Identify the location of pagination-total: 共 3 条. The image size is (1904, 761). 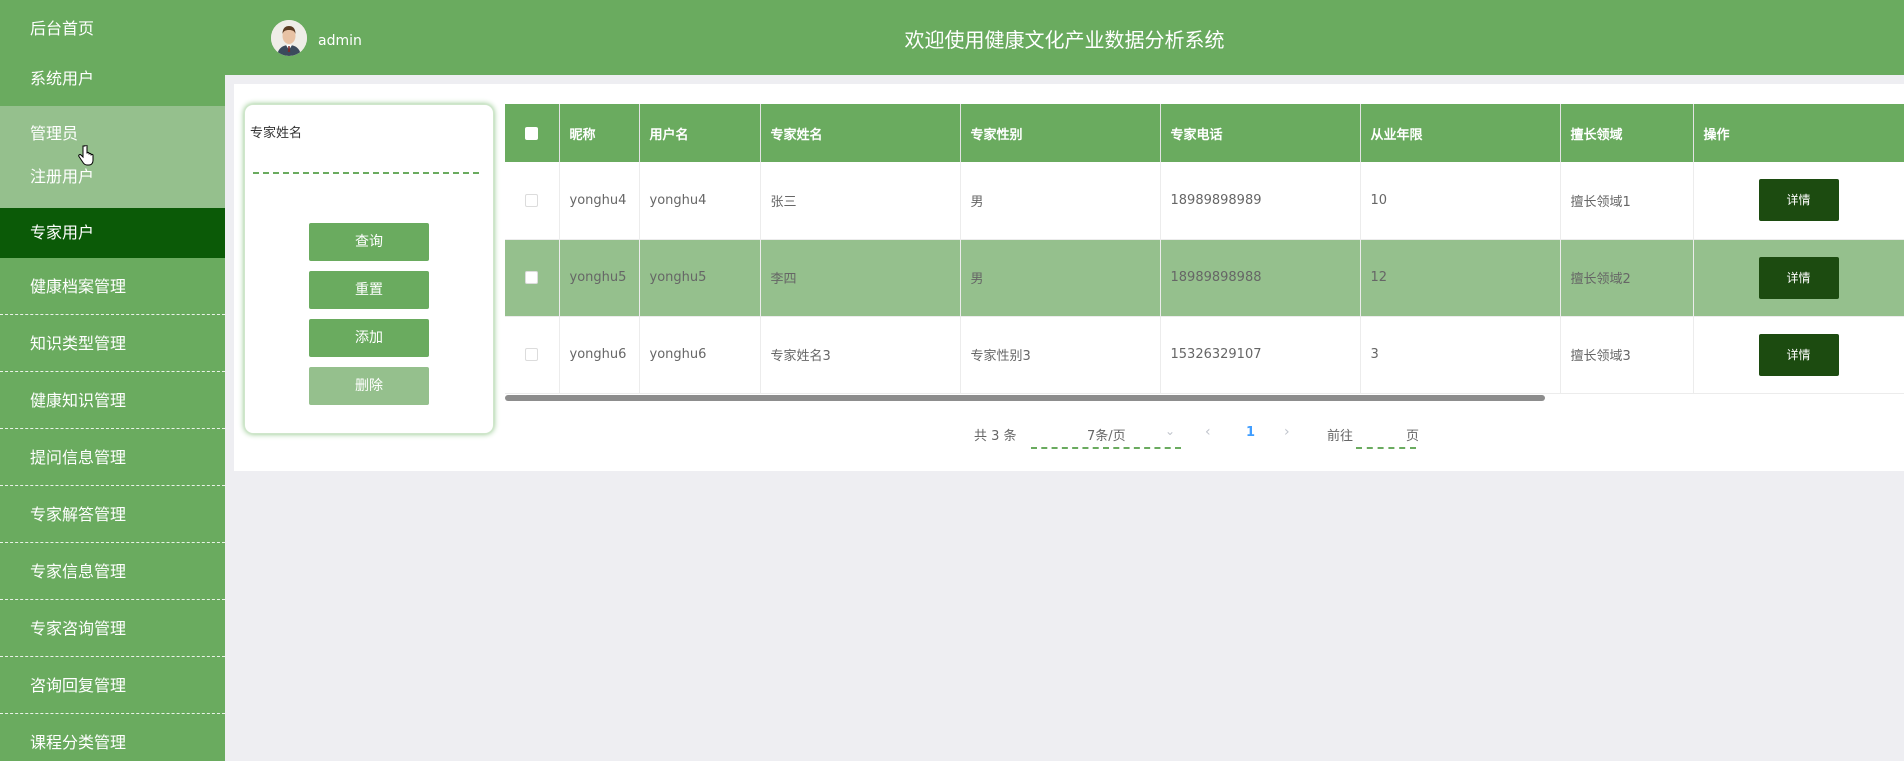
(995, 436).